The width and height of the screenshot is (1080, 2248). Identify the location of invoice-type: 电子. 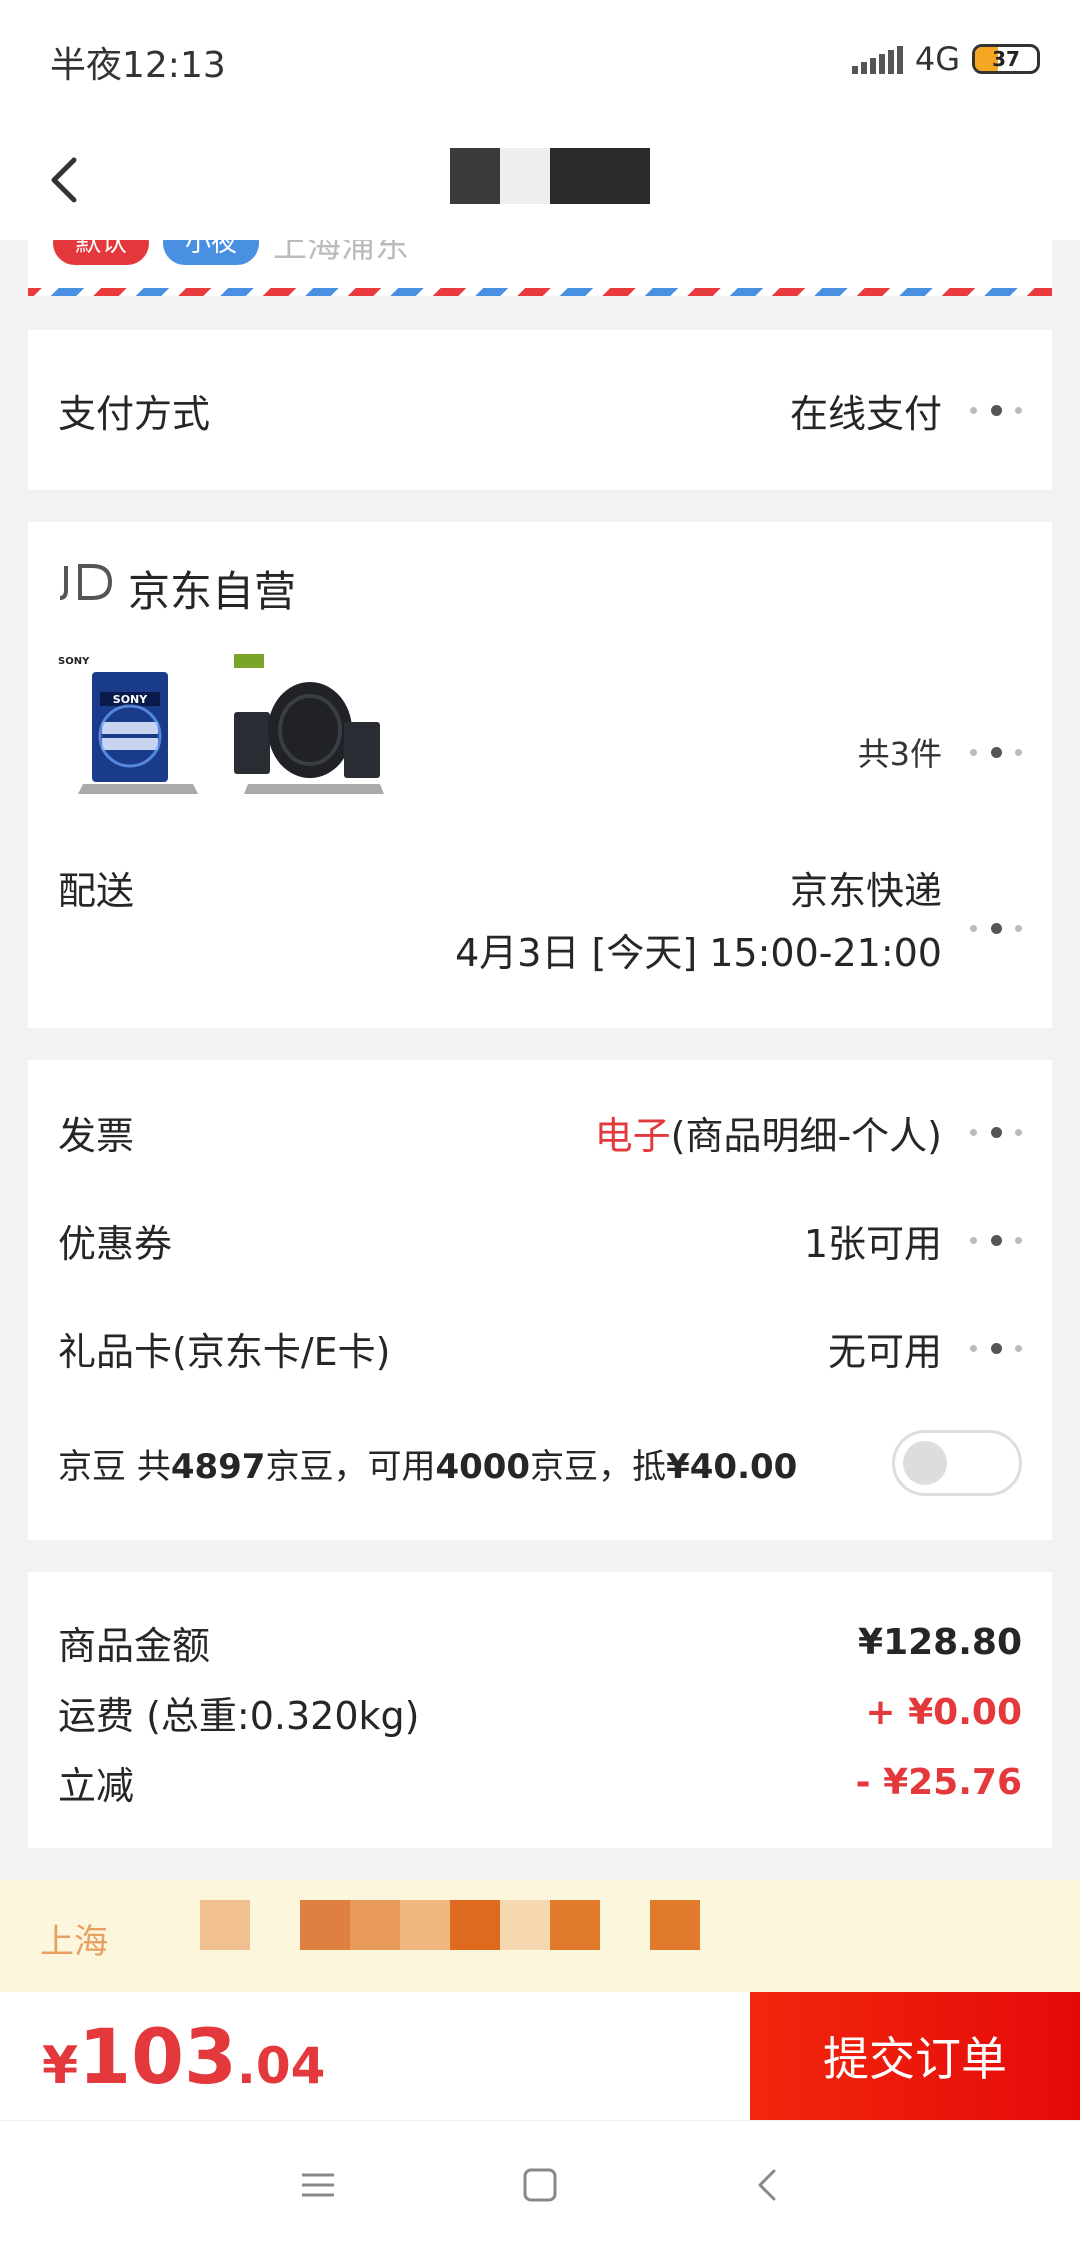
(632, 1135).